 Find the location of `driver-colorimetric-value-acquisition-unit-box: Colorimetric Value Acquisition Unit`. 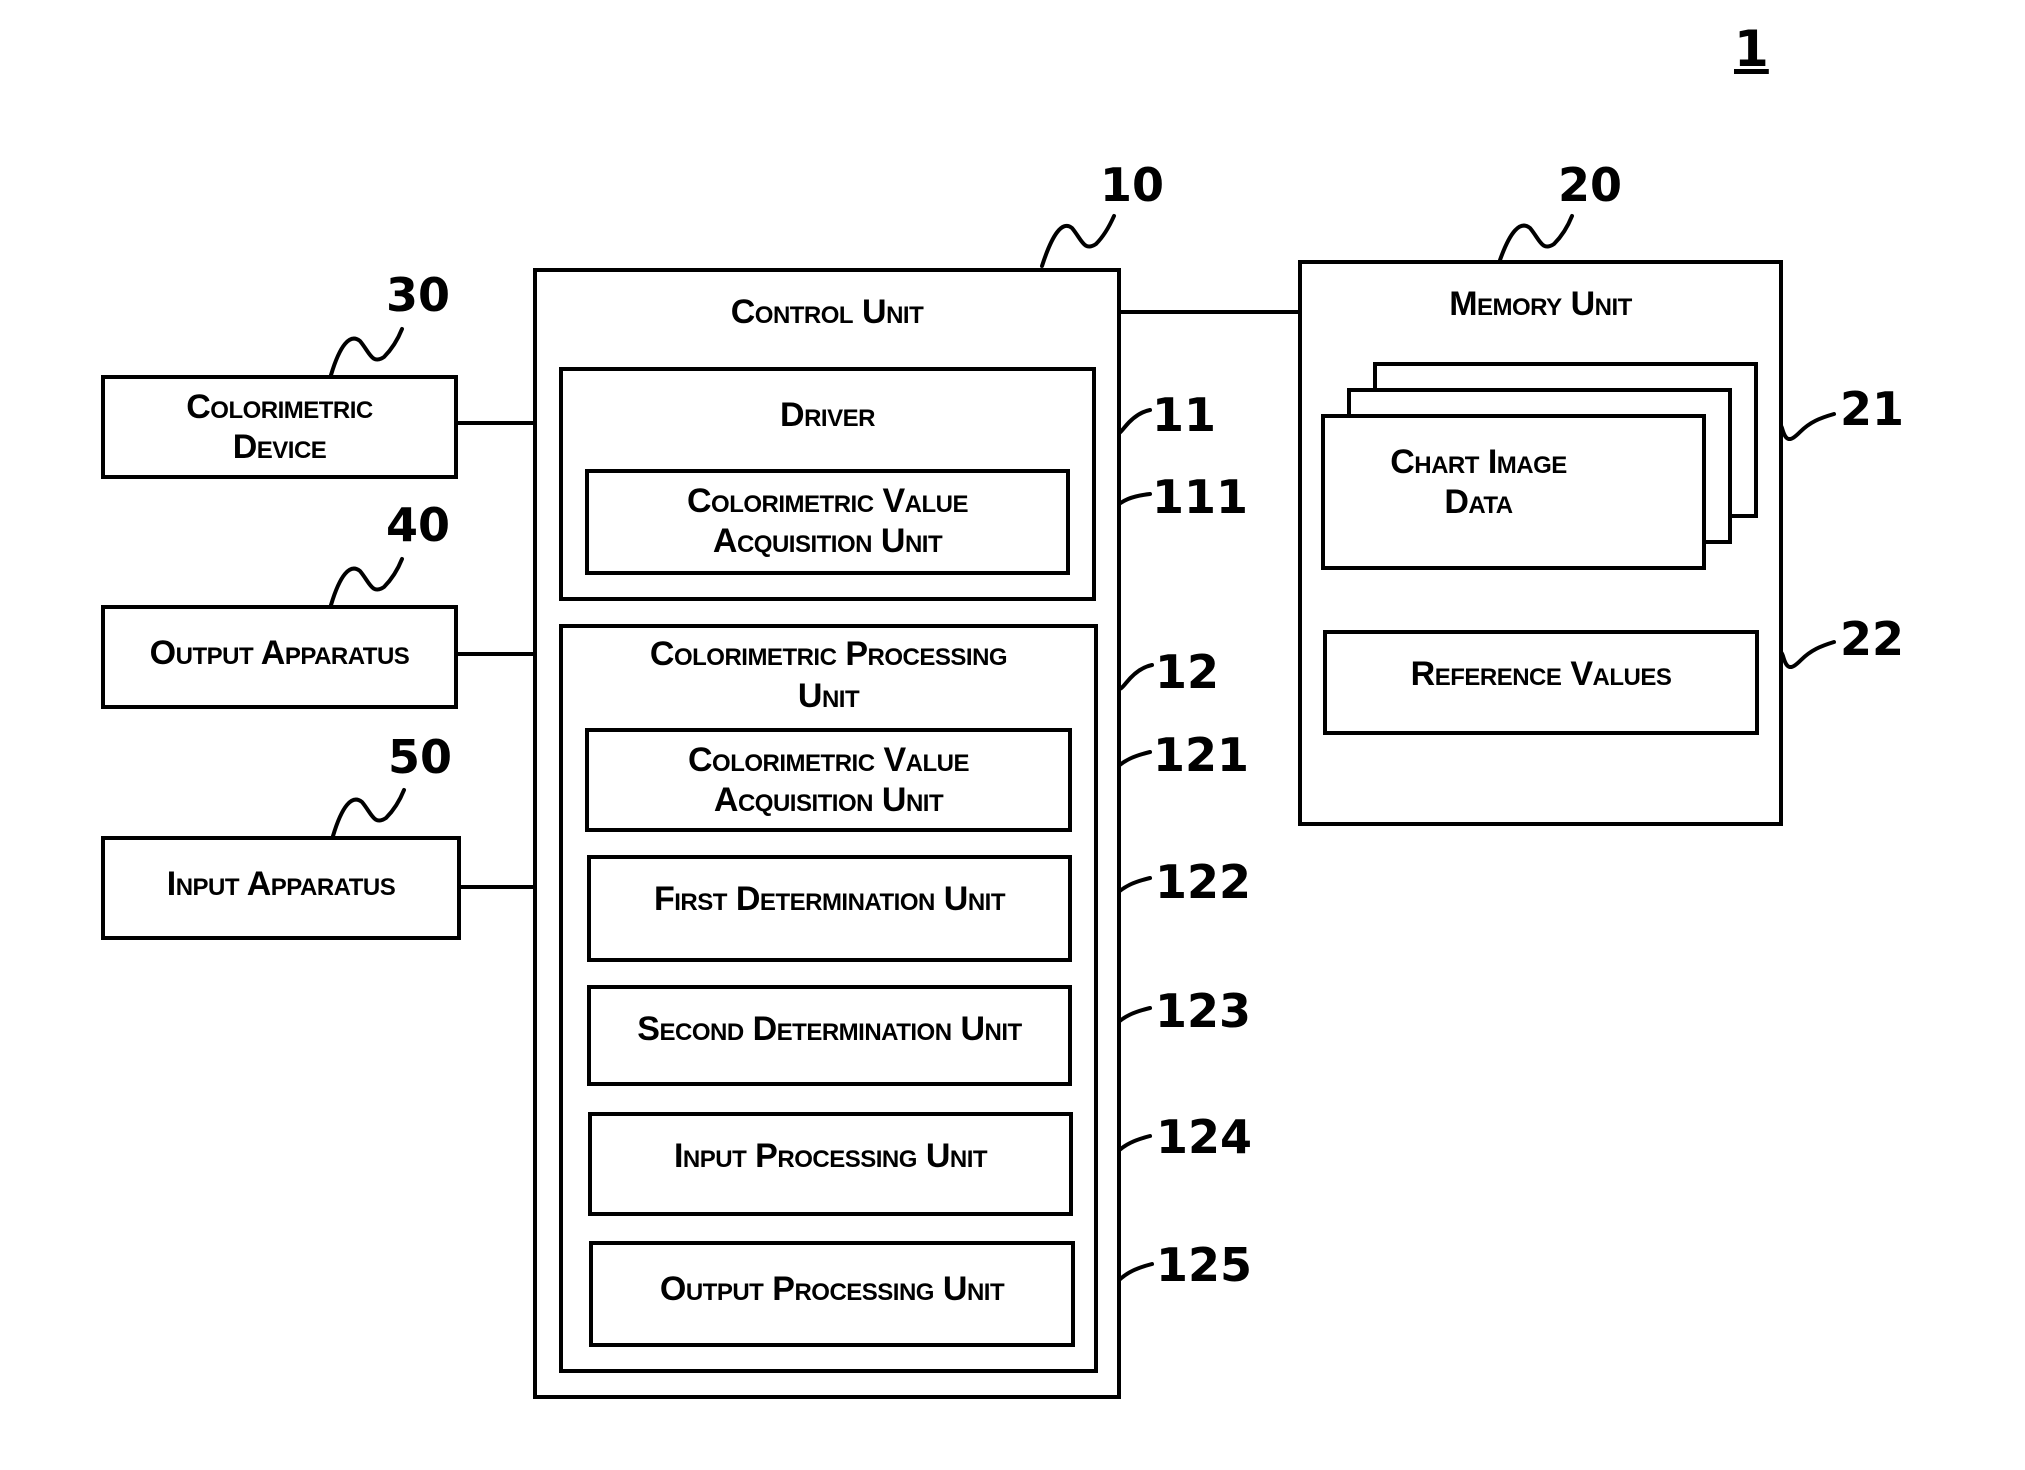

driver-colorimetric-value-acquisition-unit-box: Colorimetric Value Acquisition Unit is located at coordinates (827, 522).